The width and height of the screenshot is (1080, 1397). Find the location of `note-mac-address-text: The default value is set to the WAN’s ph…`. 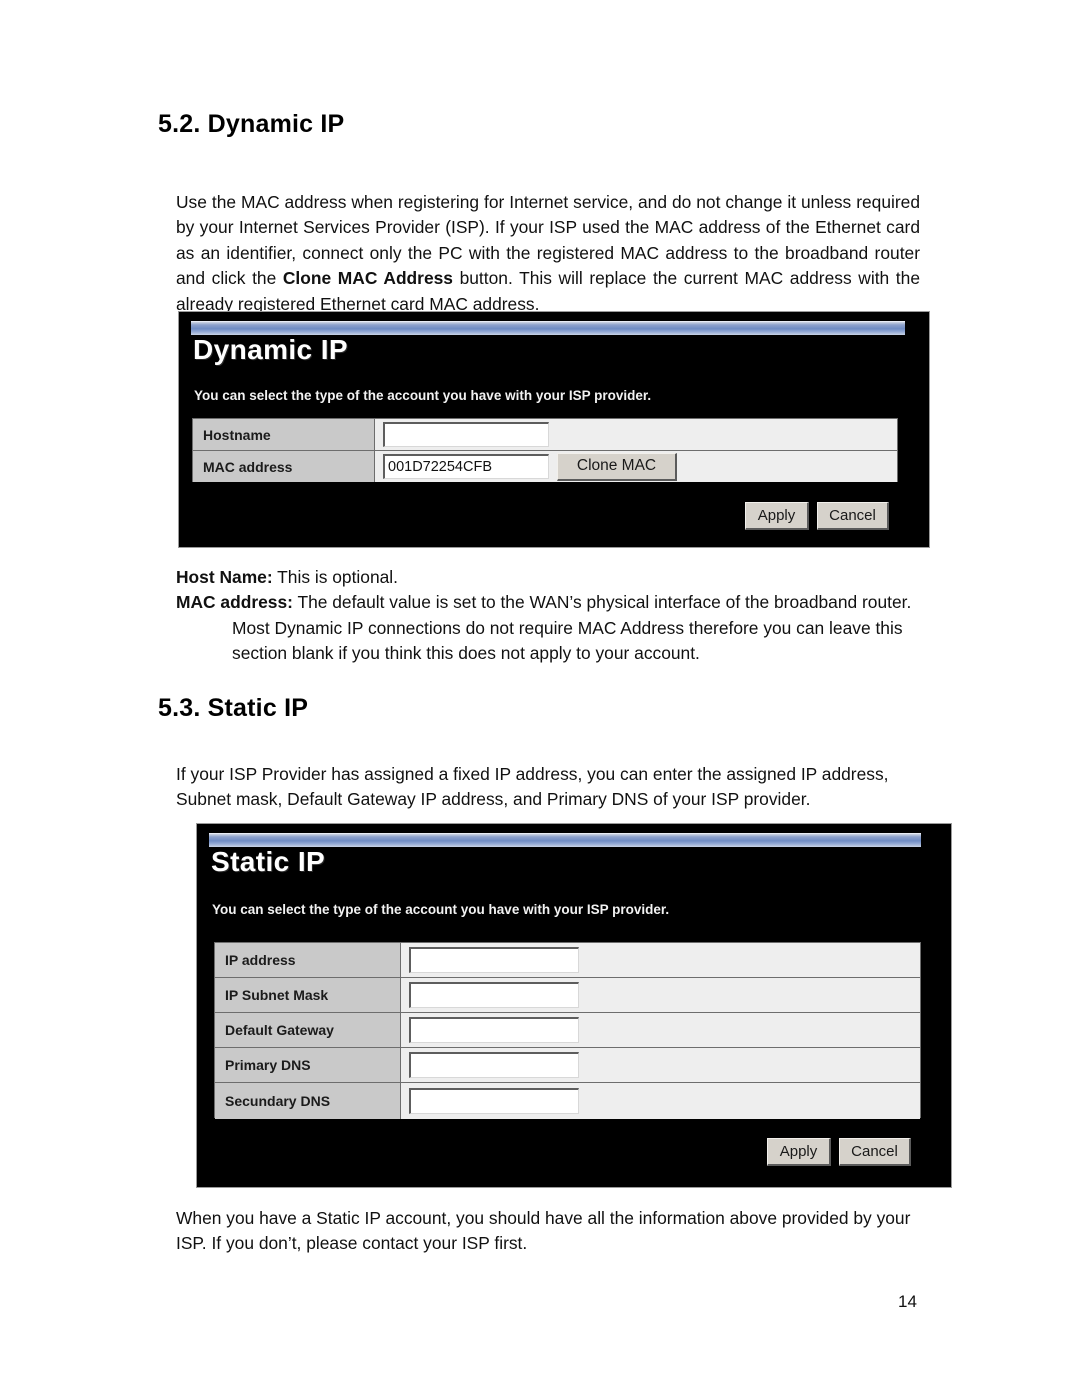

note-mac-address-text: The default value is set to the WAN’s ph… is located at coordinates (572, 628).